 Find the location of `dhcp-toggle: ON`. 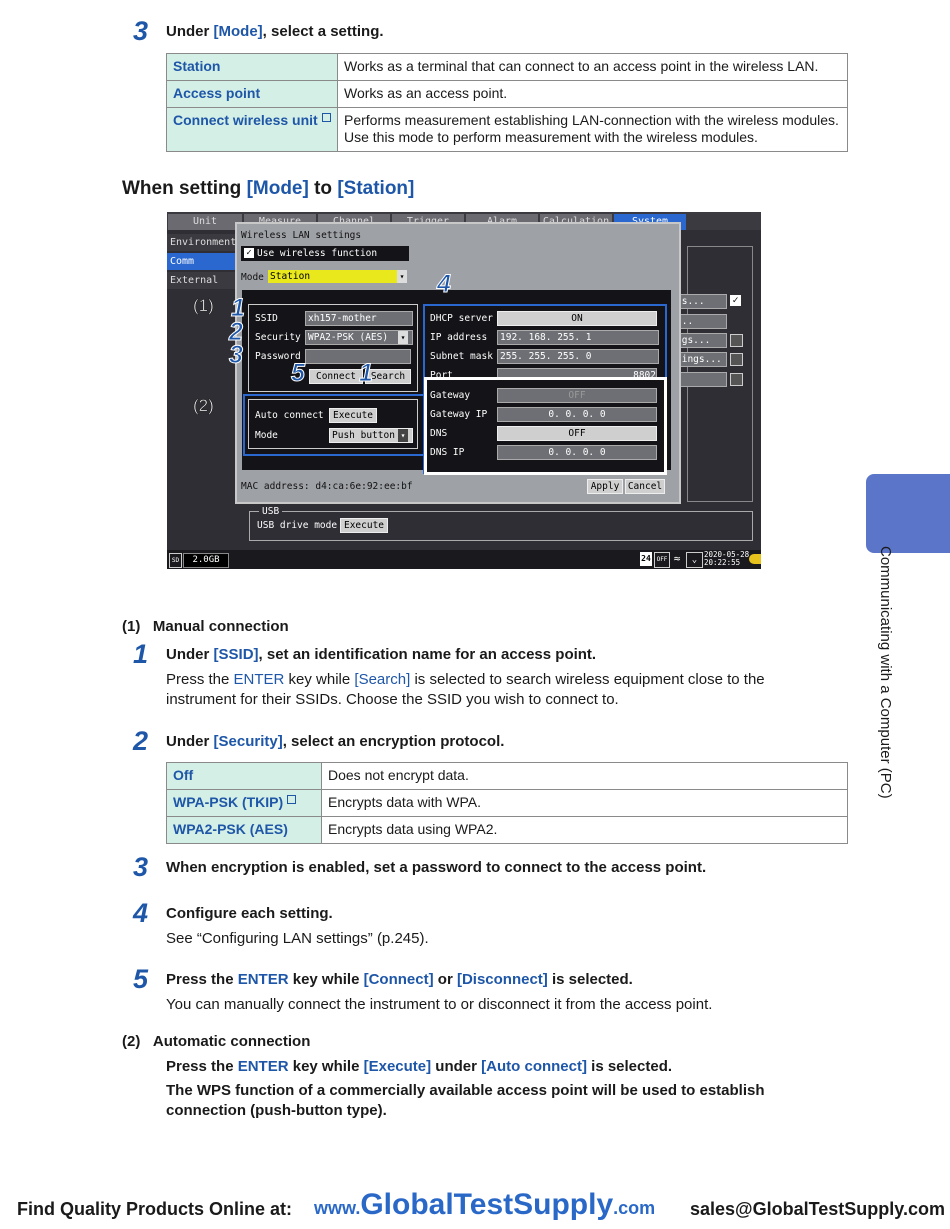

dhcp-toggle: ON is located at coordinates (577, 318).